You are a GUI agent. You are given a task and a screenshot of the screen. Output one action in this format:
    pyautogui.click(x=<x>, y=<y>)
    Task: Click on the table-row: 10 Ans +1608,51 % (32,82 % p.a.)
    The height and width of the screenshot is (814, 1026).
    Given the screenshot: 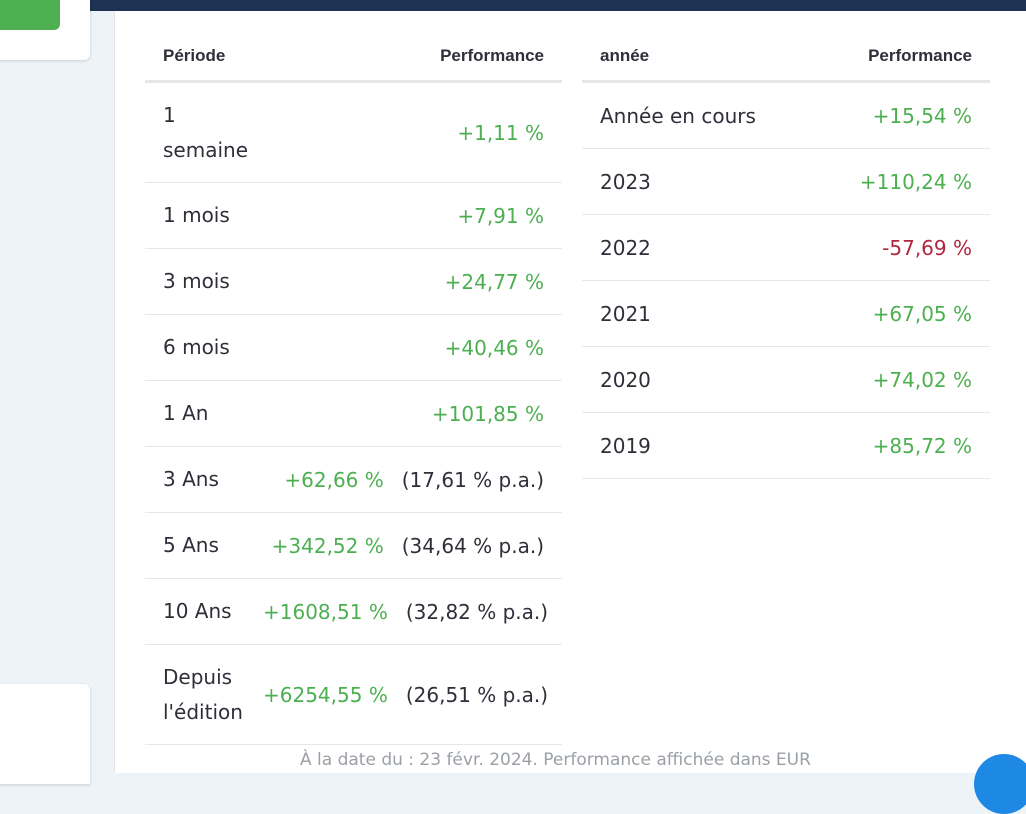 What is the action you would take?
    pyautogui.click(x=353, y=612)
    